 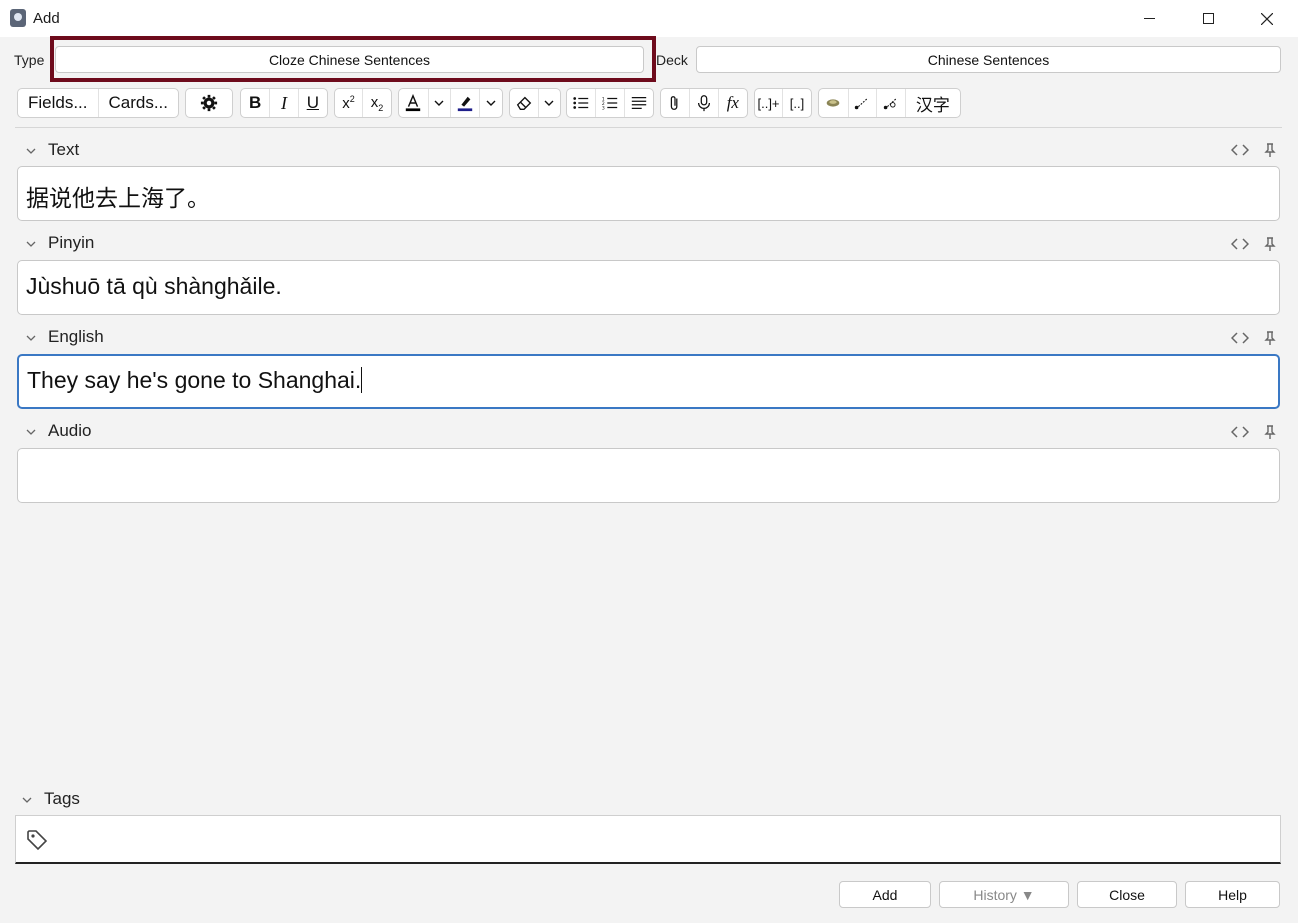 I want to click on record-button, so click(x=704, y=103).